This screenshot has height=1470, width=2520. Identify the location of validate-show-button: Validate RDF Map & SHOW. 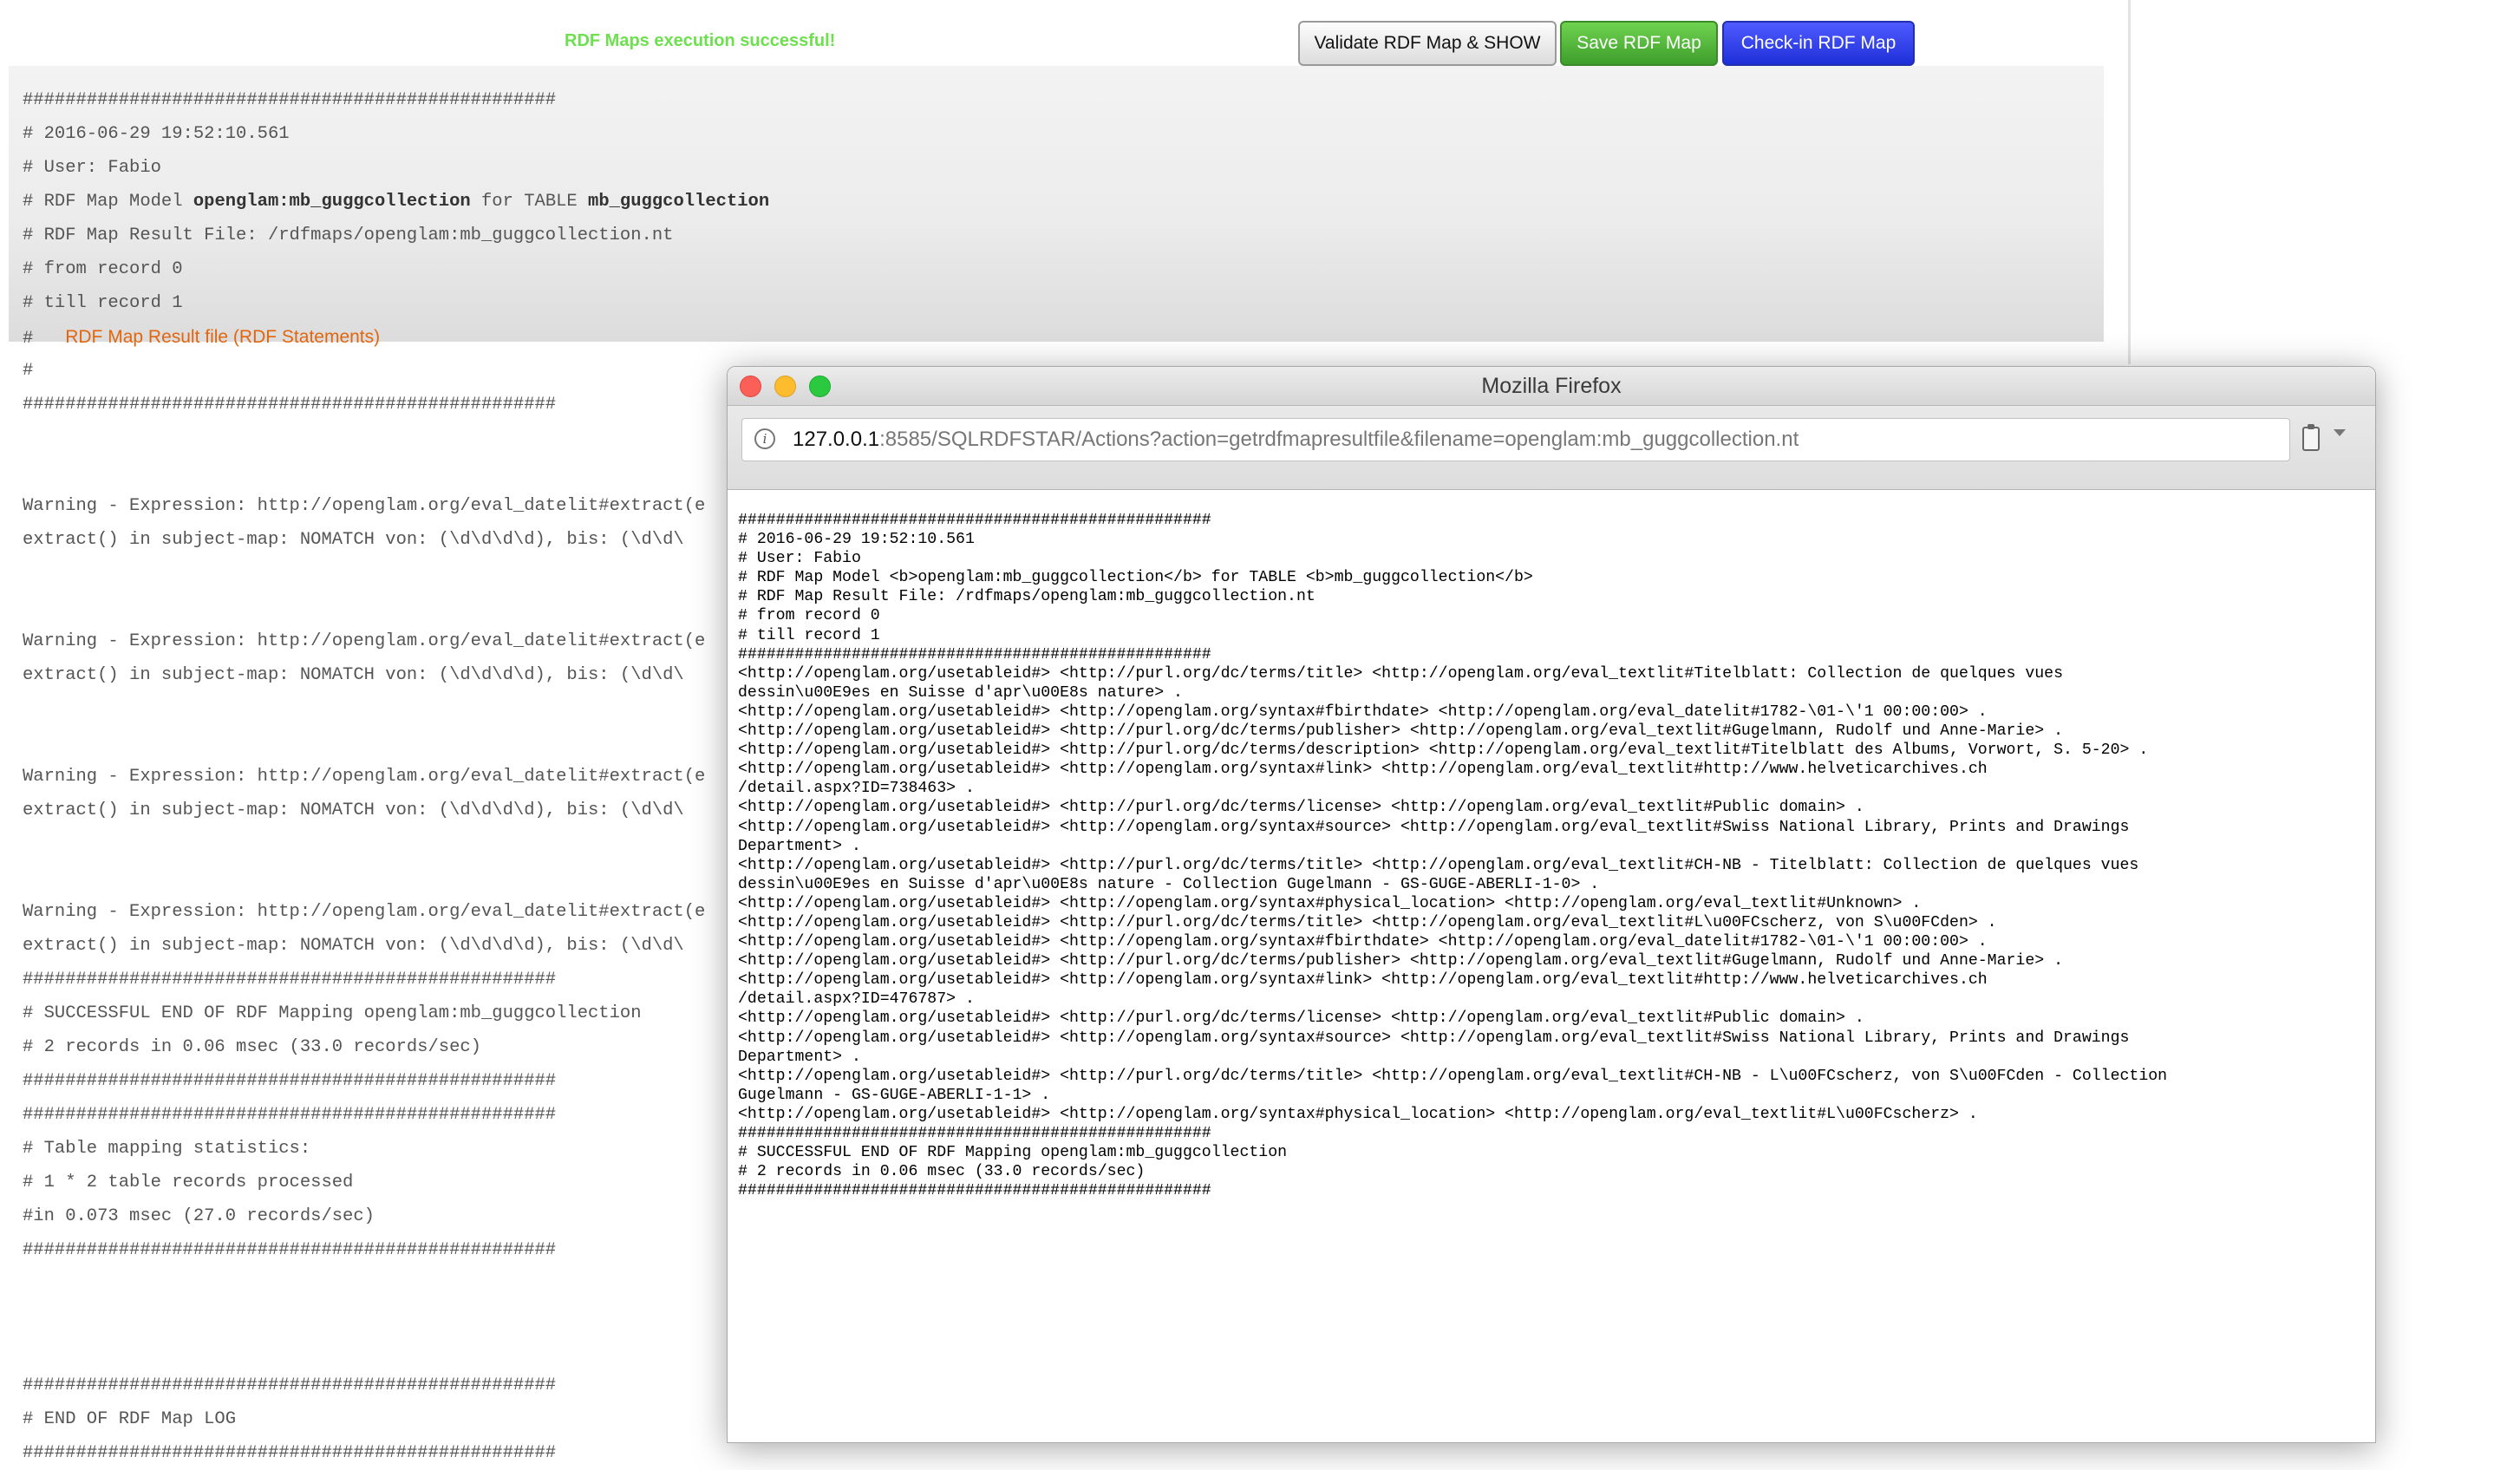
(1427, 43).